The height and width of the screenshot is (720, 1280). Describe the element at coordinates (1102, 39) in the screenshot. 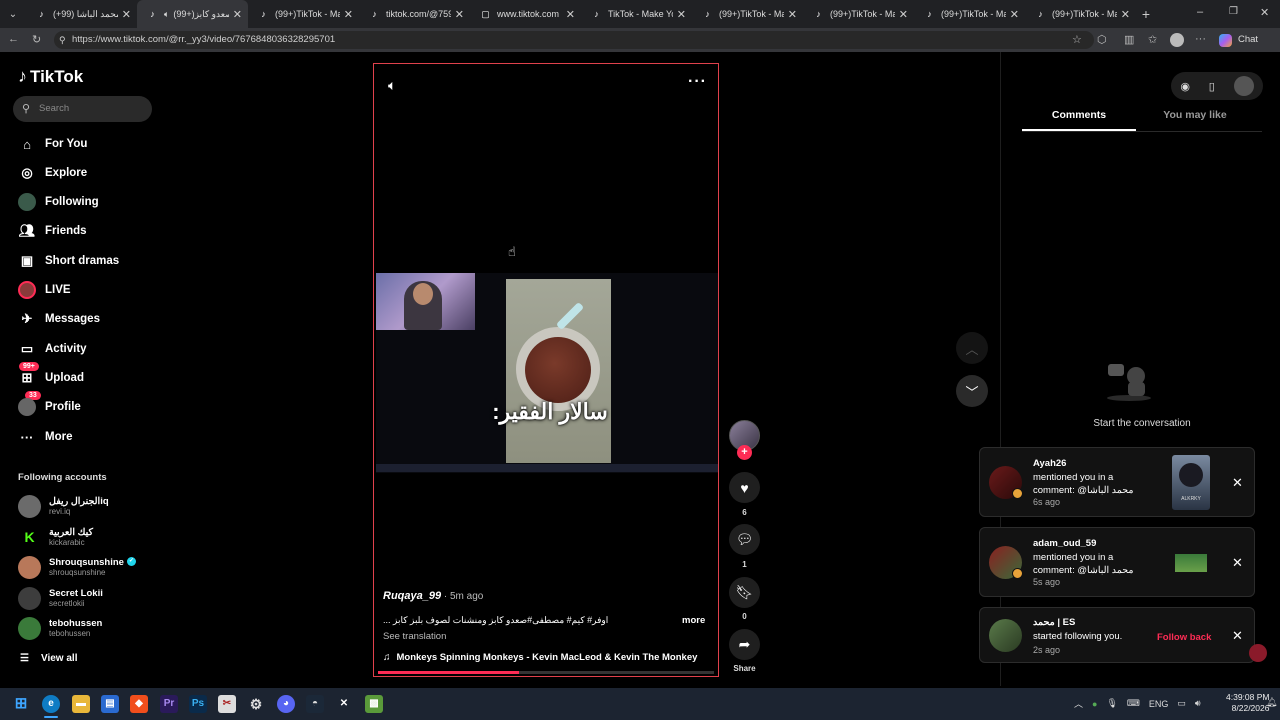

I see `extensions-icon: ⬡` at that location.